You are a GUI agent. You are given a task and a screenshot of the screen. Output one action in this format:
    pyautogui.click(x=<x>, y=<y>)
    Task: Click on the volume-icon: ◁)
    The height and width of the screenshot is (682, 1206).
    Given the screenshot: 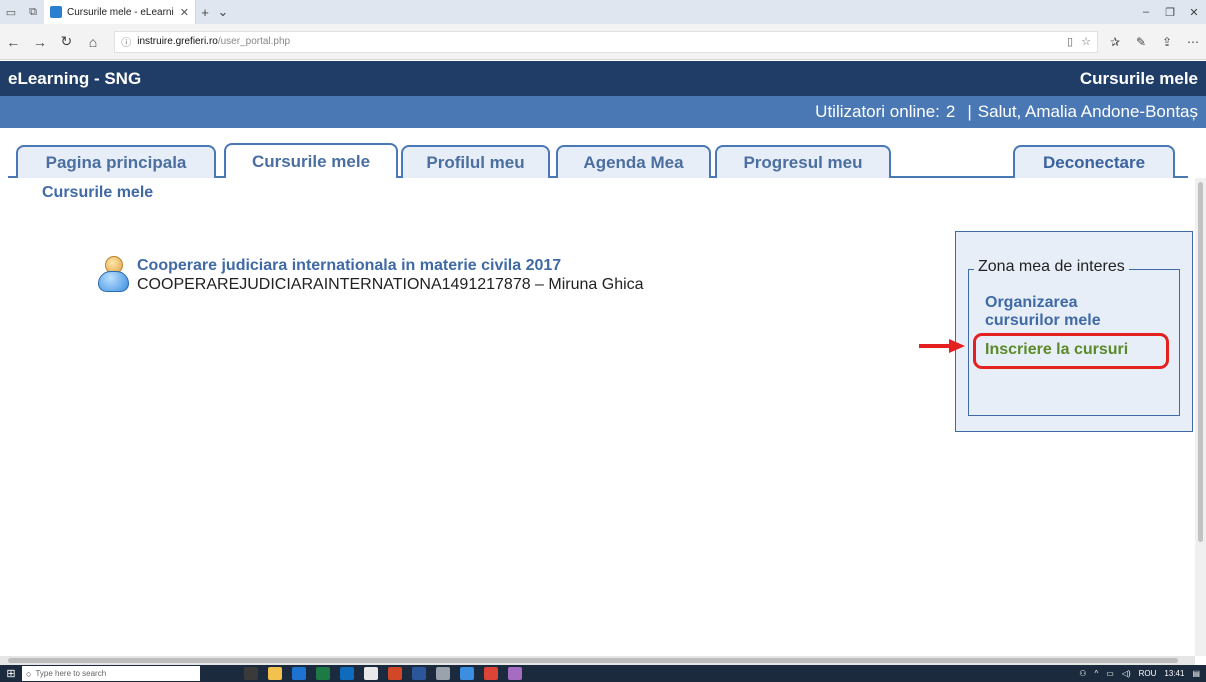 What is the action you would take?
    pyautogui.click(x=1126, y=673)
    